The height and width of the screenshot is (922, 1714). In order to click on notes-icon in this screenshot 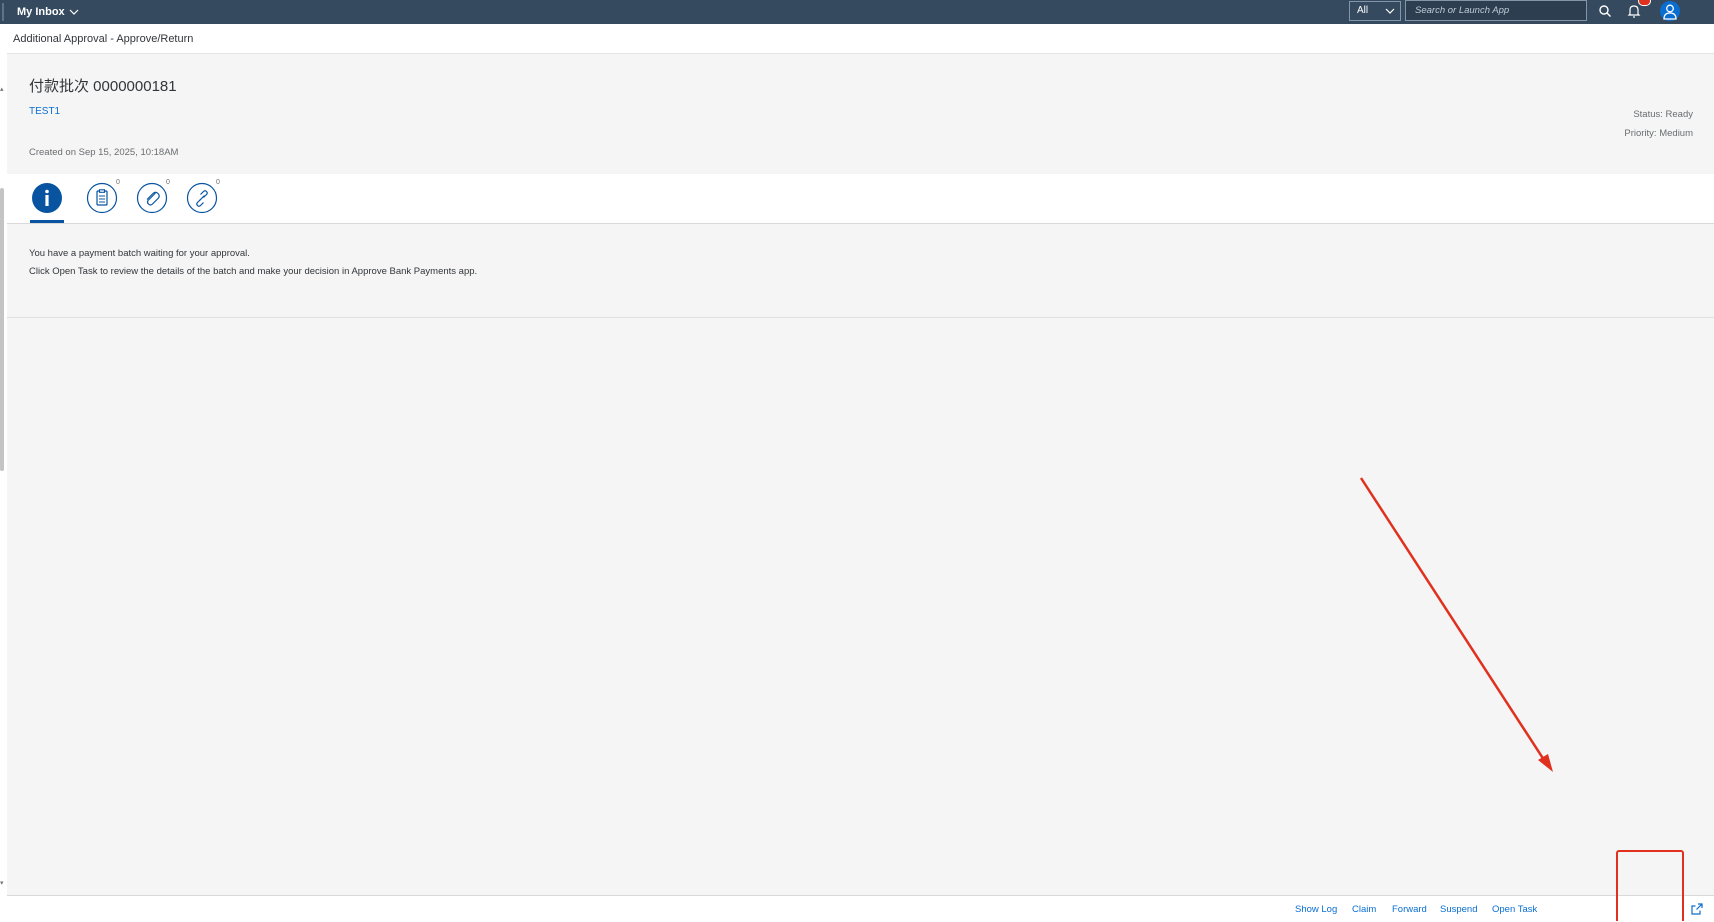, I will do `click(102, 198)`.